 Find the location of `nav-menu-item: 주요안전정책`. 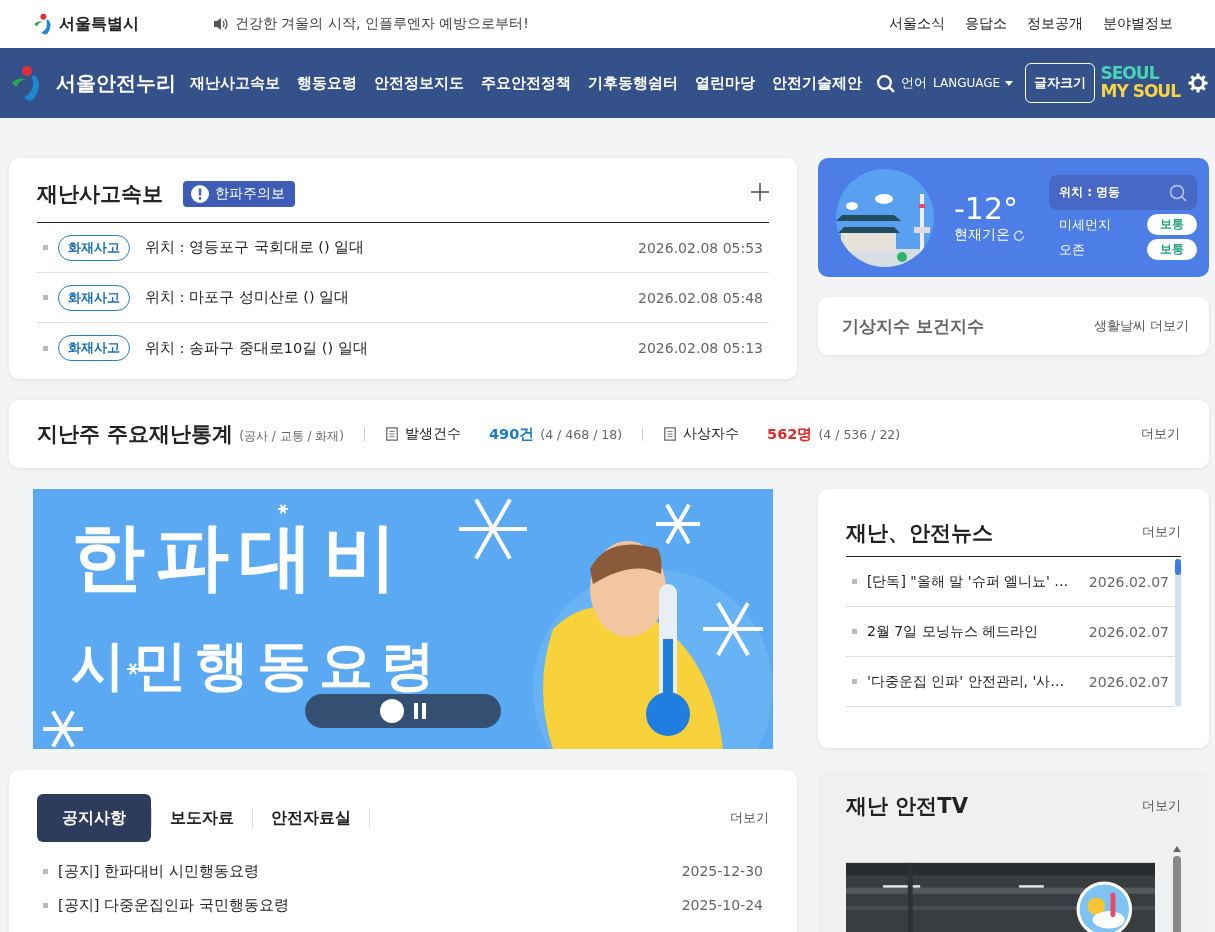

nav-menu-item: 주요안전정책 is located at coordinates (526, 83).